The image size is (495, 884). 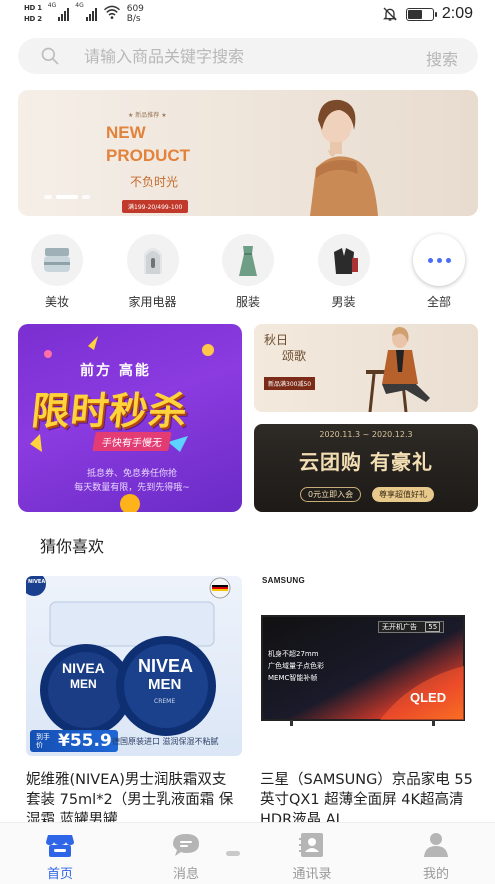 I want to click on nav-label: 首页, so click(x=59, y=874).